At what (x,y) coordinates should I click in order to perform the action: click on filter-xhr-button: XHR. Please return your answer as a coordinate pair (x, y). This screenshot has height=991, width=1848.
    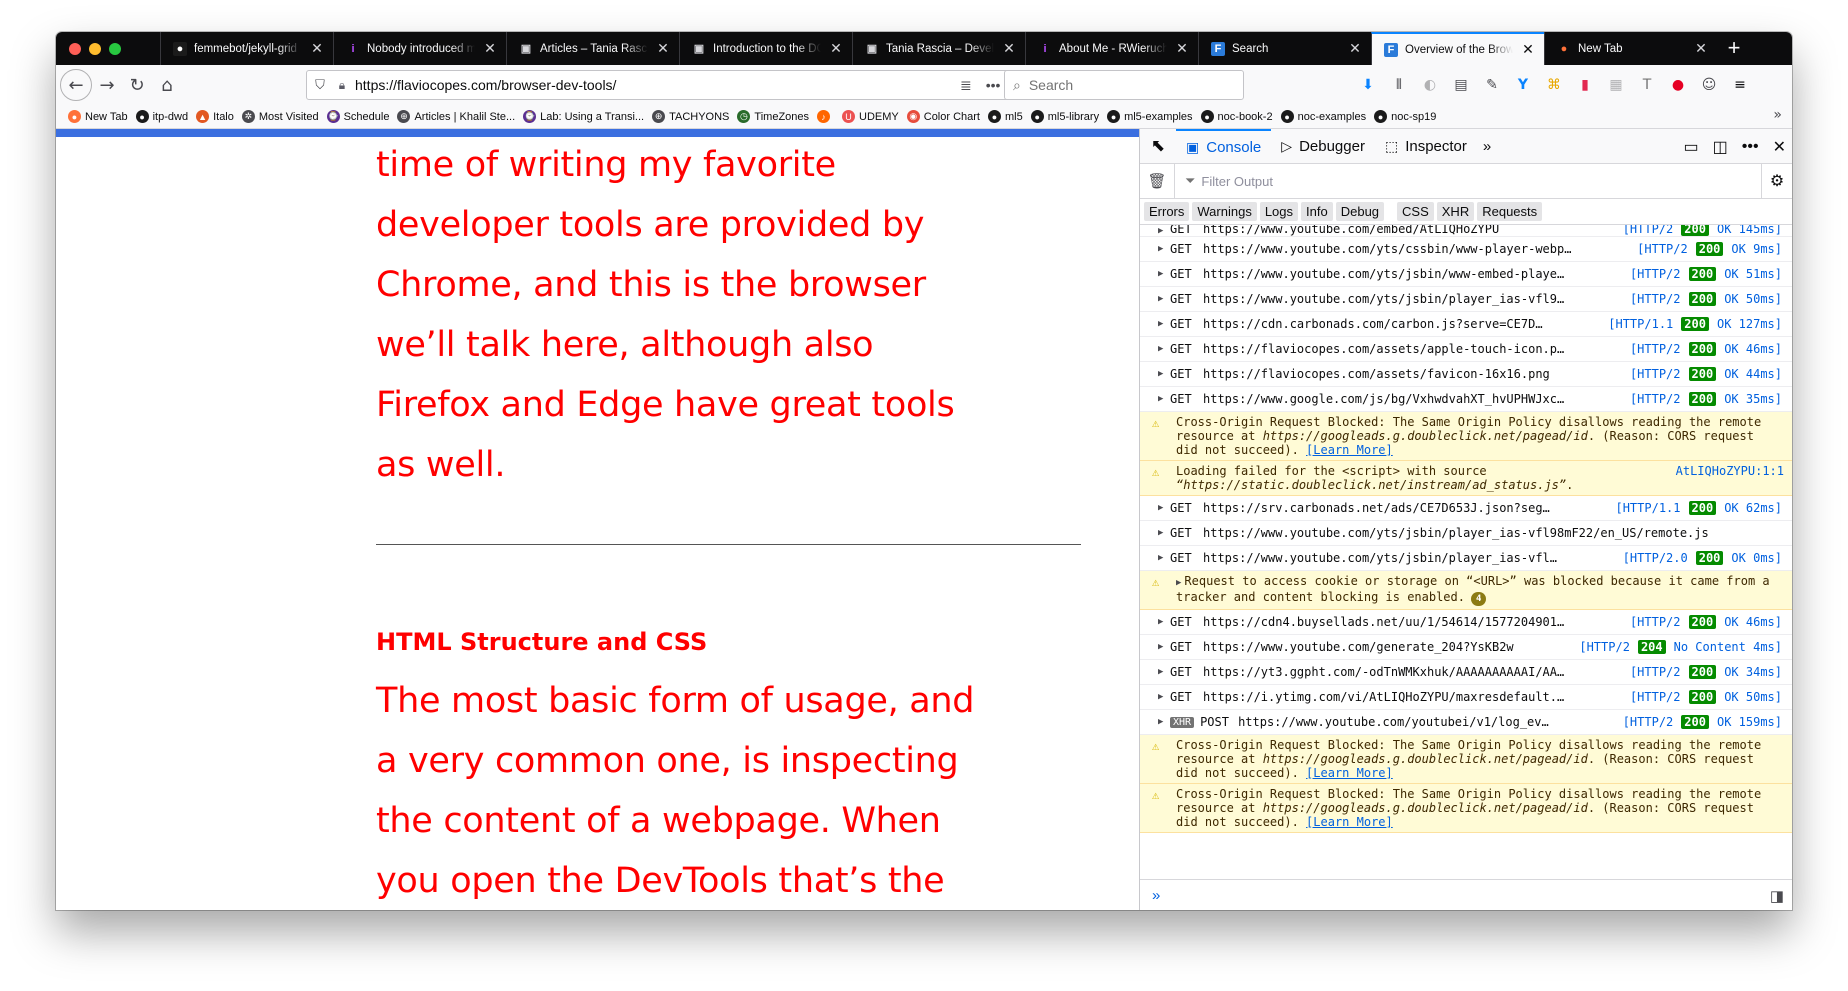
    Looking at the image, I should click on (1455, 211).